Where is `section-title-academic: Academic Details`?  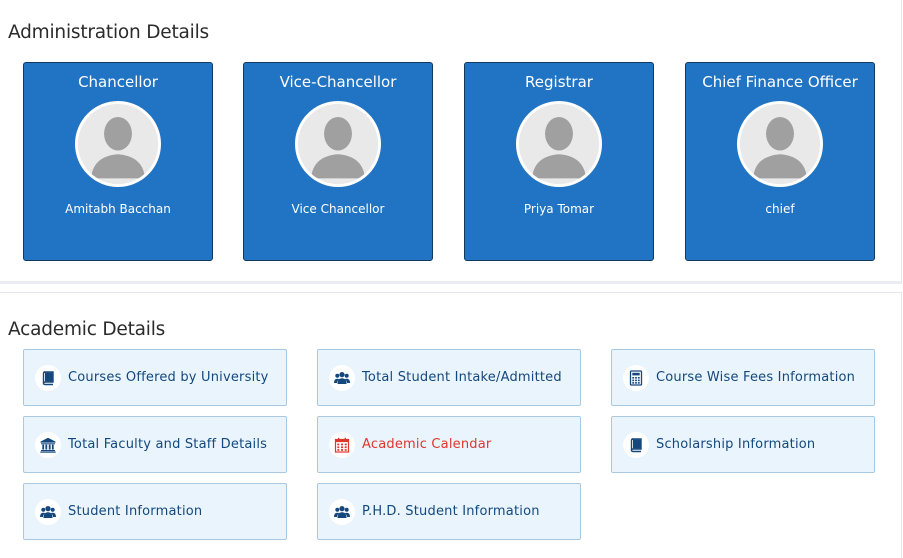
section-title-academic: Academic Details is located at coordinates (87, 329).